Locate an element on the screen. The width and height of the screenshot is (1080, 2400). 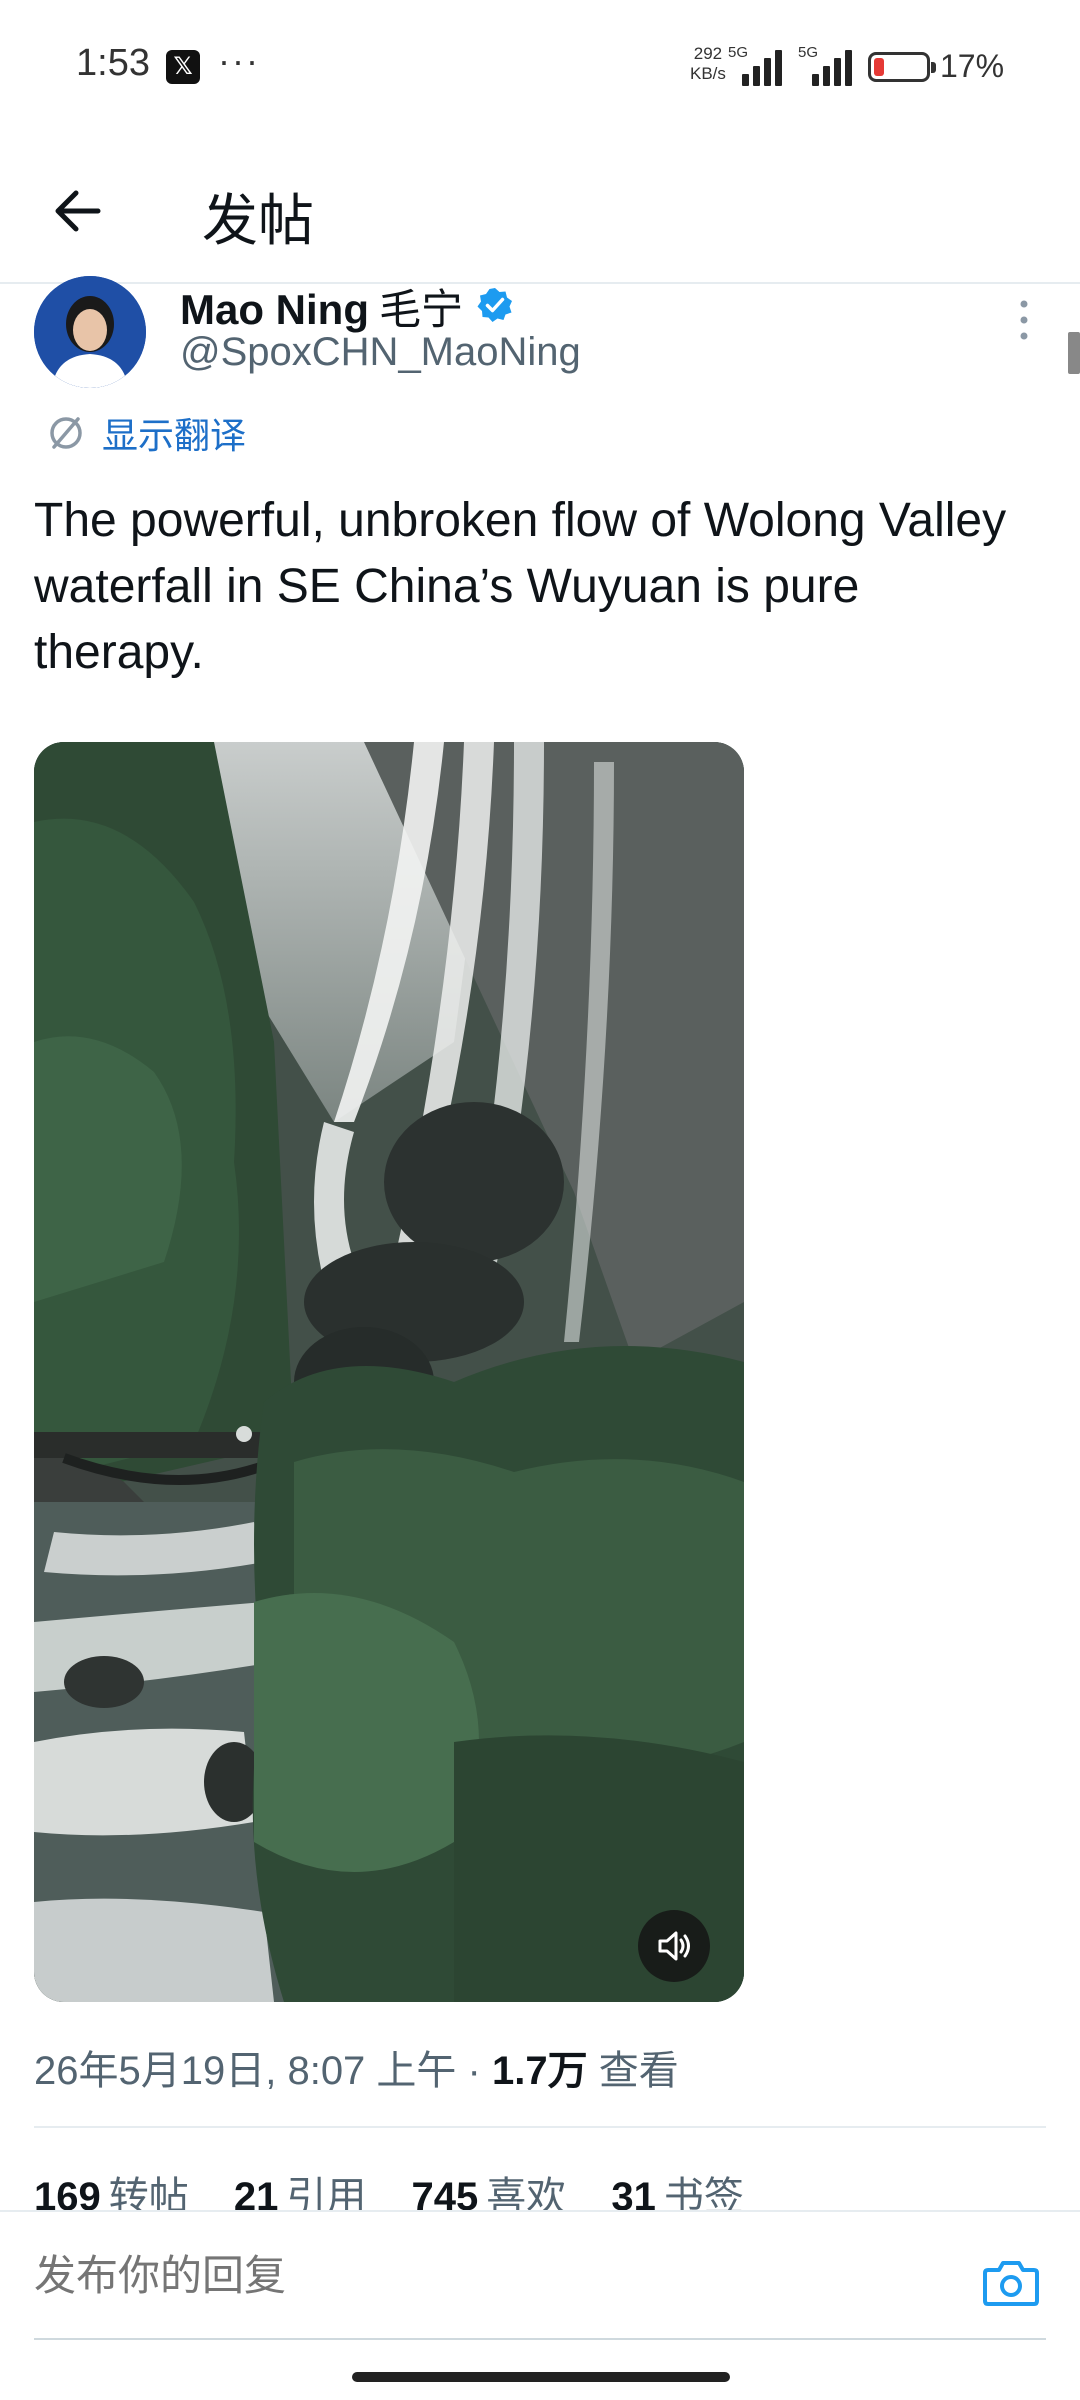
home-indicator is located at coordinates (541, 2377).